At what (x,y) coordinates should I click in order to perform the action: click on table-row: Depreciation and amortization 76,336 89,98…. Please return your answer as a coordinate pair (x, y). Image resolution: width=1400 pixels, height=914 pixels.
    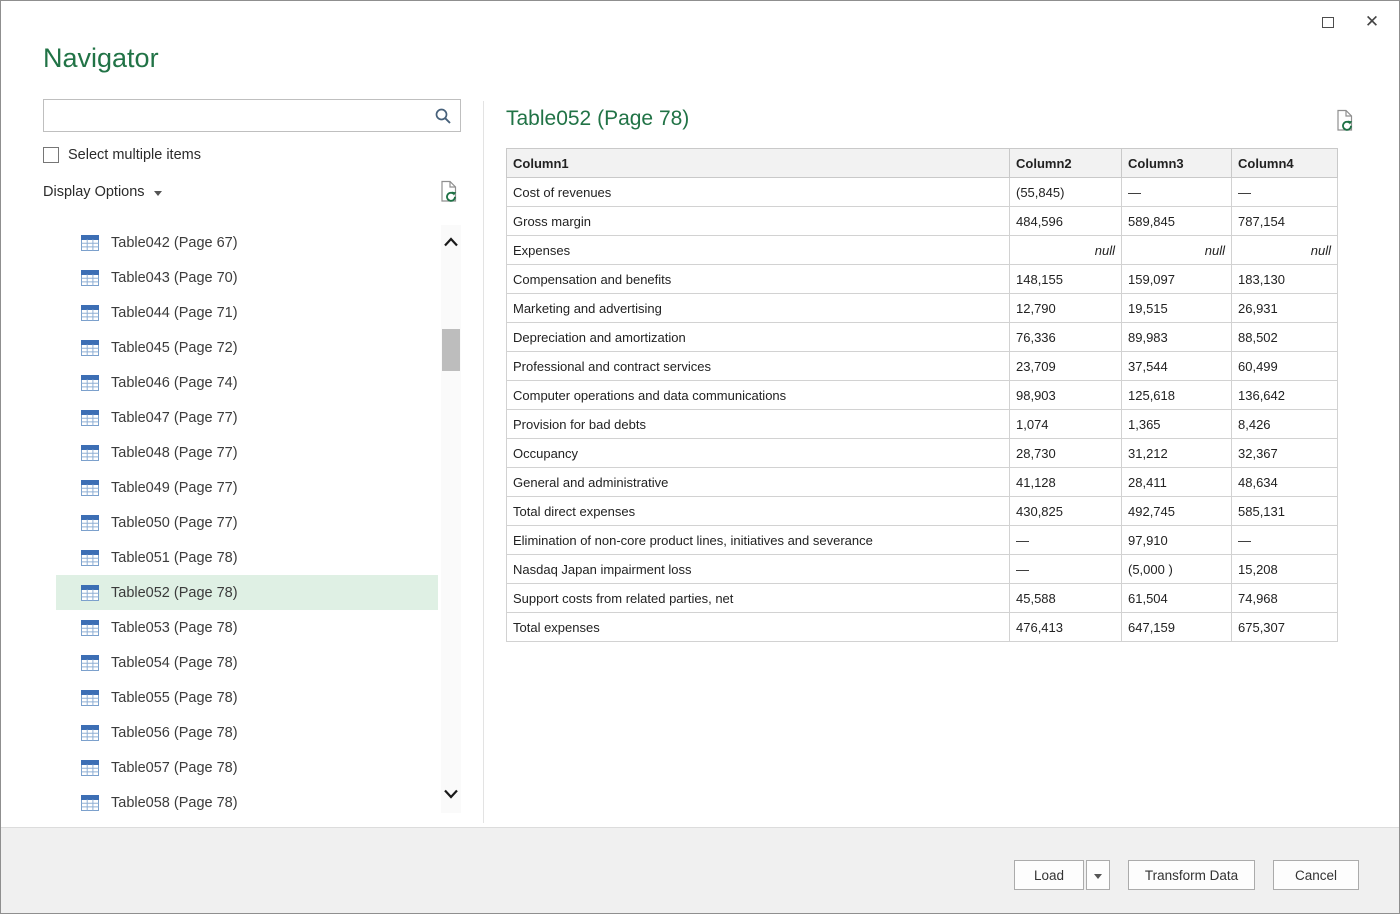
    Looking at the image, I should click on (922, 337).